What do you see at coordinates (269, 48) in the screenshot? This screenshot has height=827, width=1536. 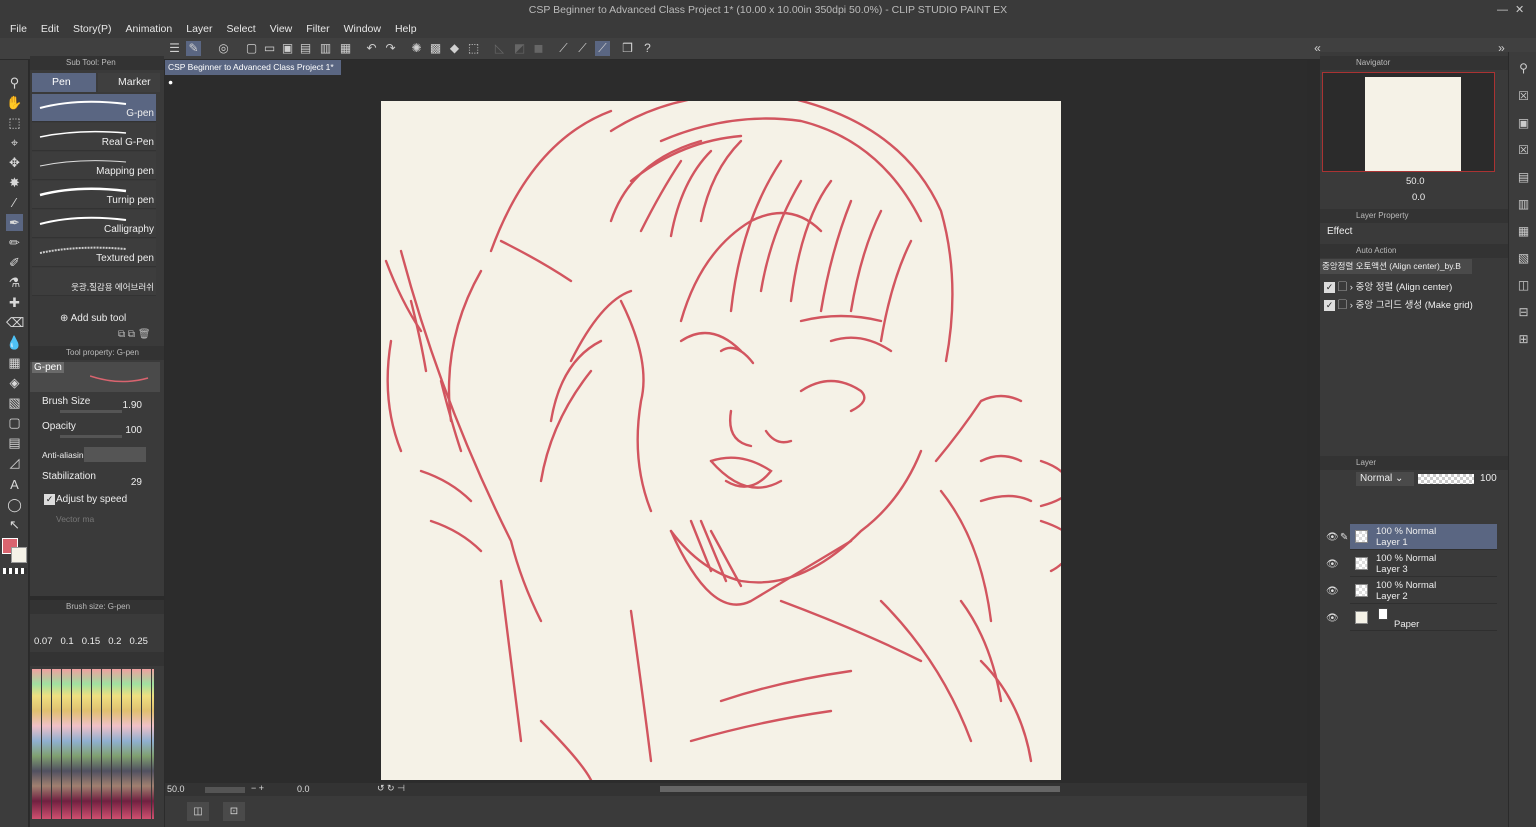 I see `open-file-icon: ▭` at bounding box center [269, 48].